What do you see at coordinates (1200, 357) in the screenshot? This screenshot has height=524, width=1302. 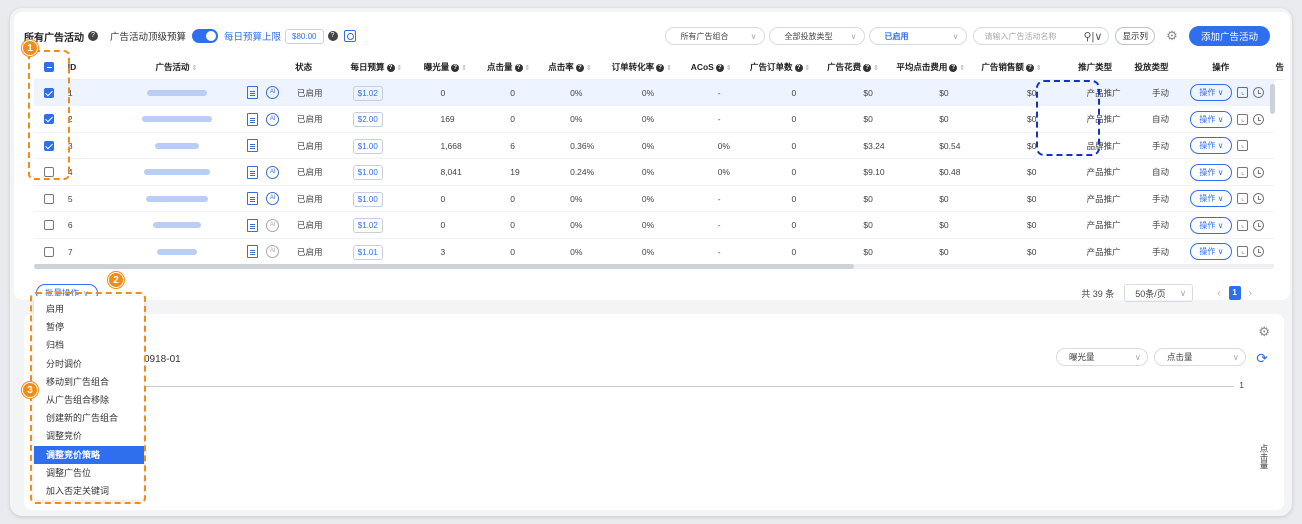 I see `metric-select-2: 点击量 ∨` at bounding box center [1200, 357].